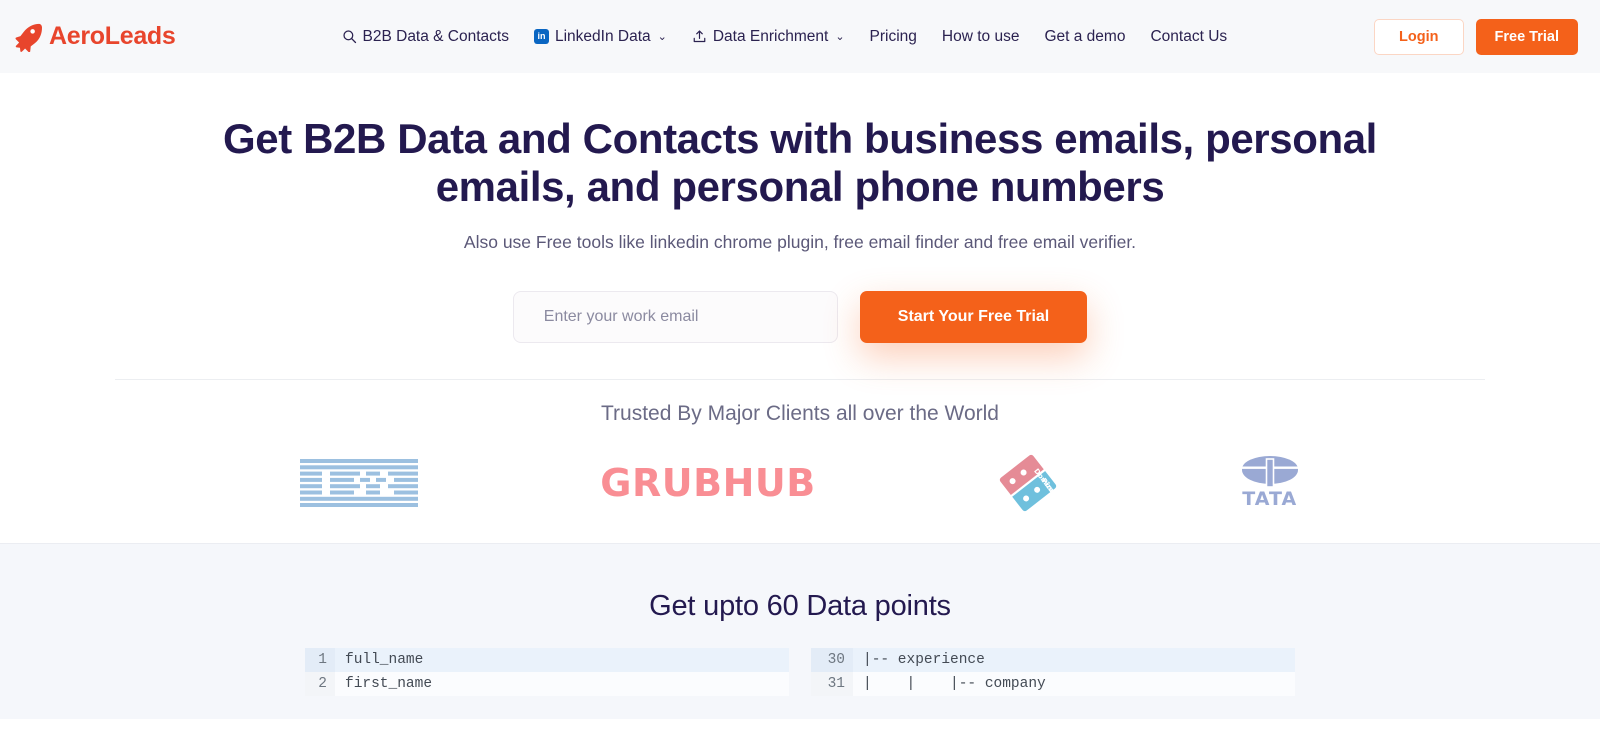 The height and width of the screenshot is (737, 1600). I want to click on nav-item-label: How to use, so click(980, 36).